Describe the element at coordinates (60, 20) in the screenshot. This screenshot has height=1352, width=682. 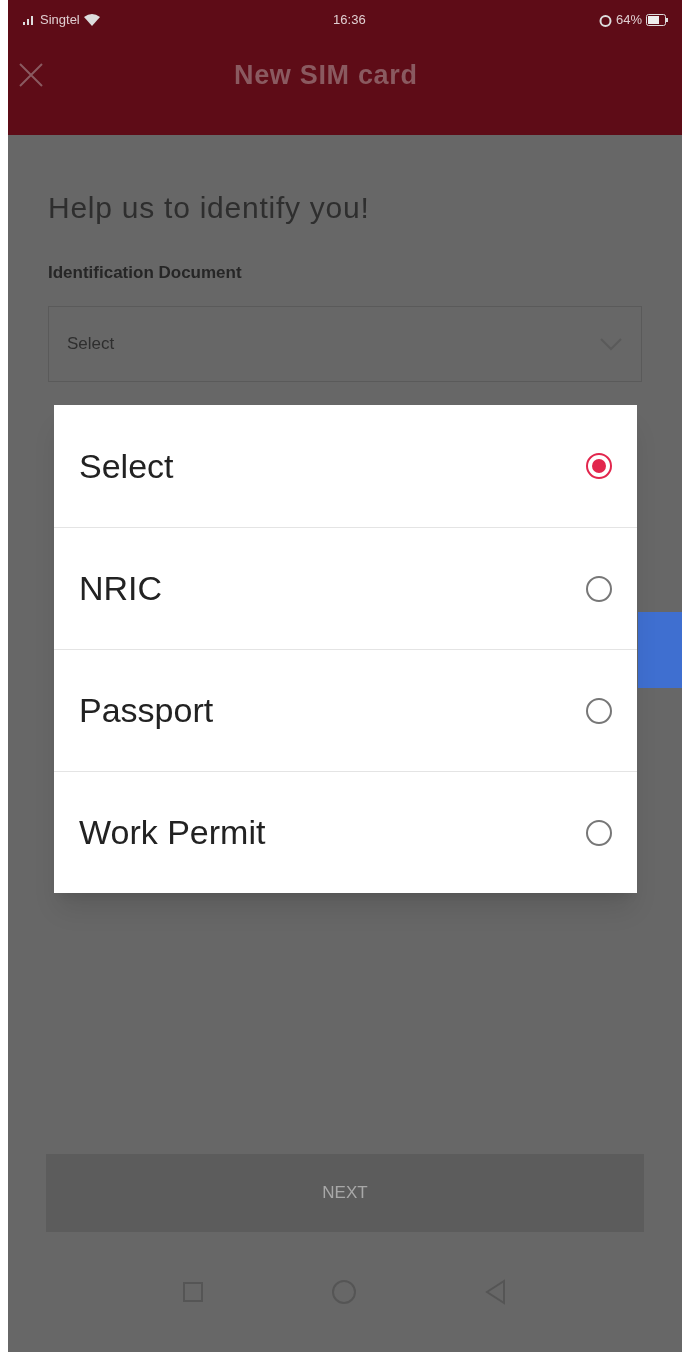
I see `carrier-name: Singtel` at that location.